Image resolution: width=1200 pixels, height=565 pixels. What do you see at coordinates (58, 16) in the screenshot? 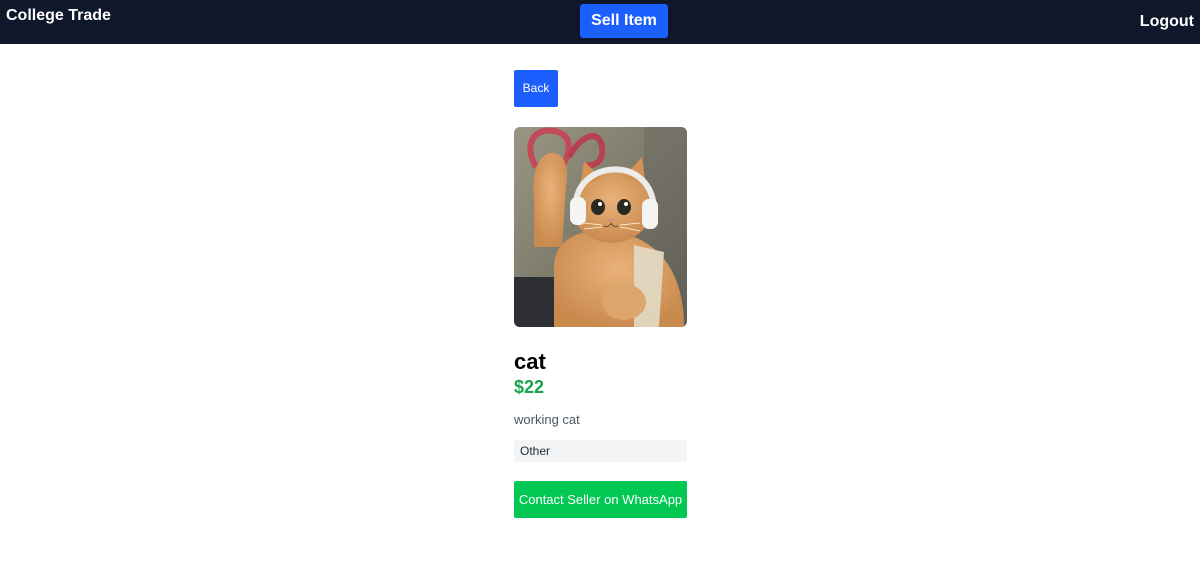
I see `brand-logo: College Trade` at bounding box center [58, 16].